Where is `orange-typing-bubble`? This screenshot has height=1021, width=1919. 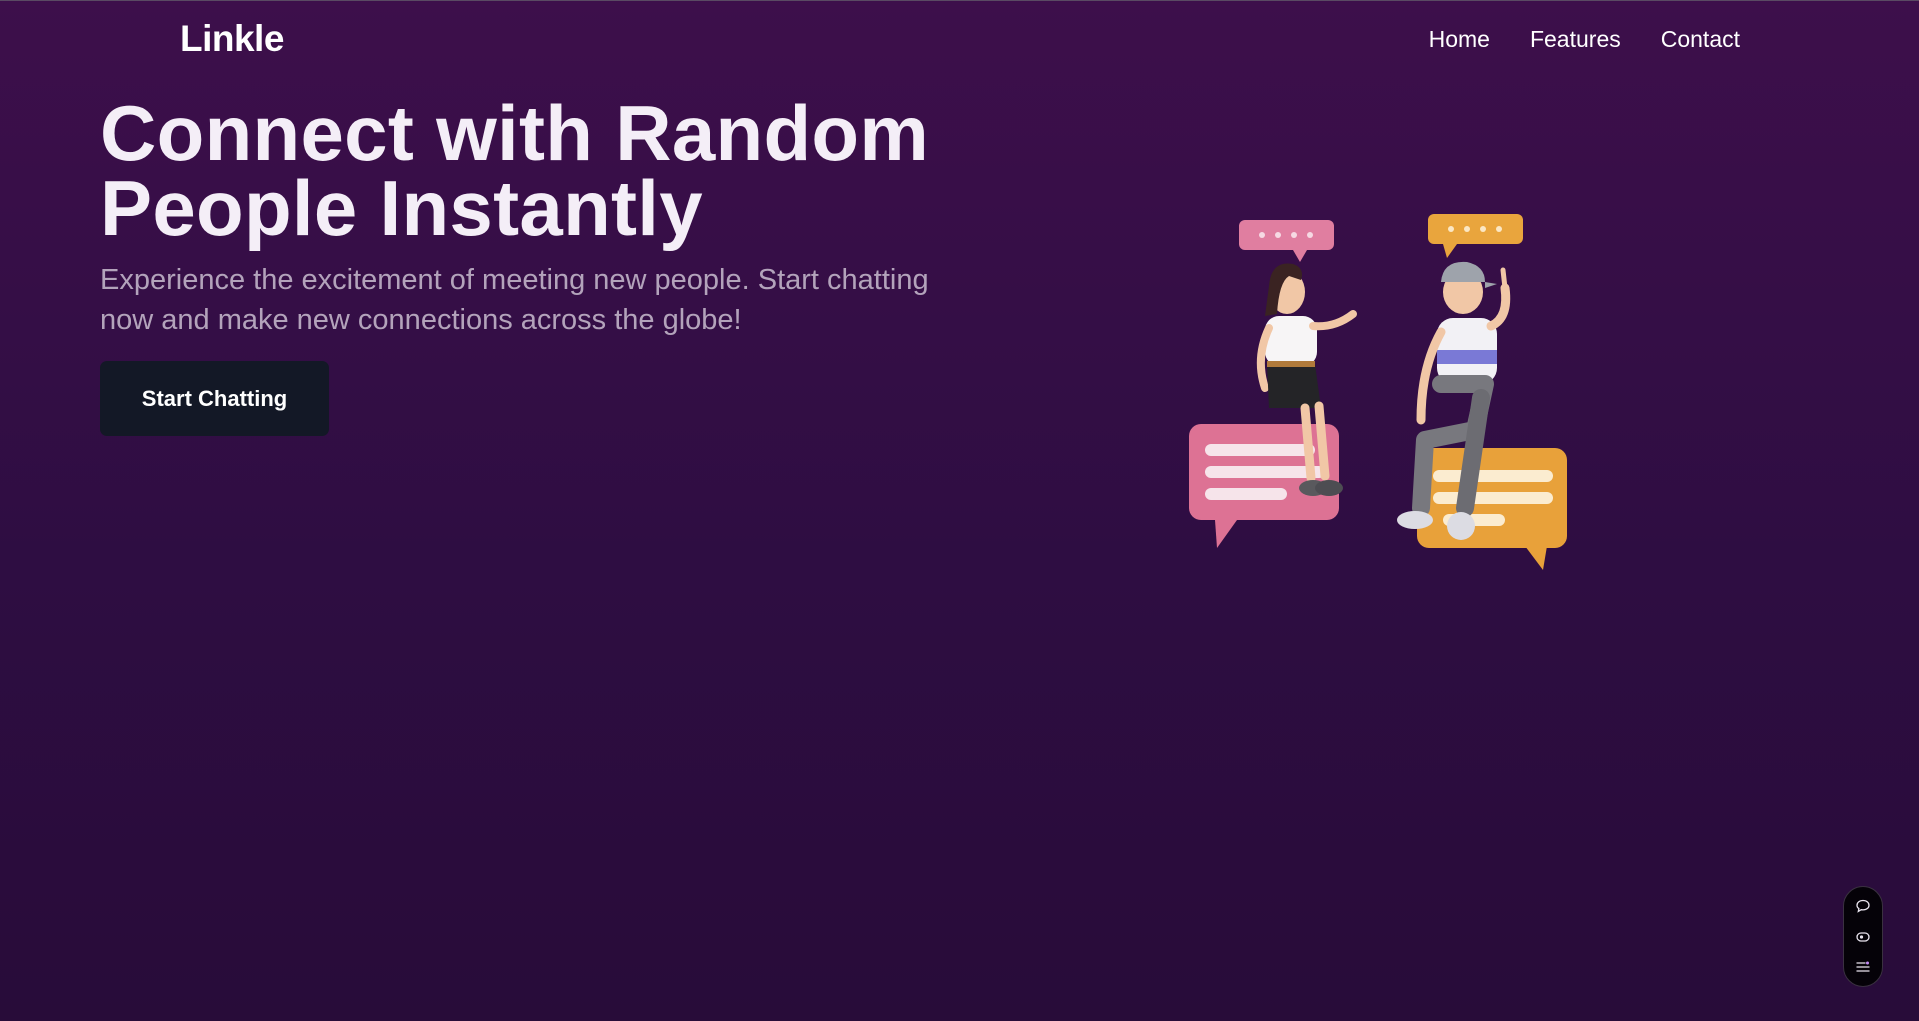
orange-typing-bubble is located at coordinates (1475, 236).